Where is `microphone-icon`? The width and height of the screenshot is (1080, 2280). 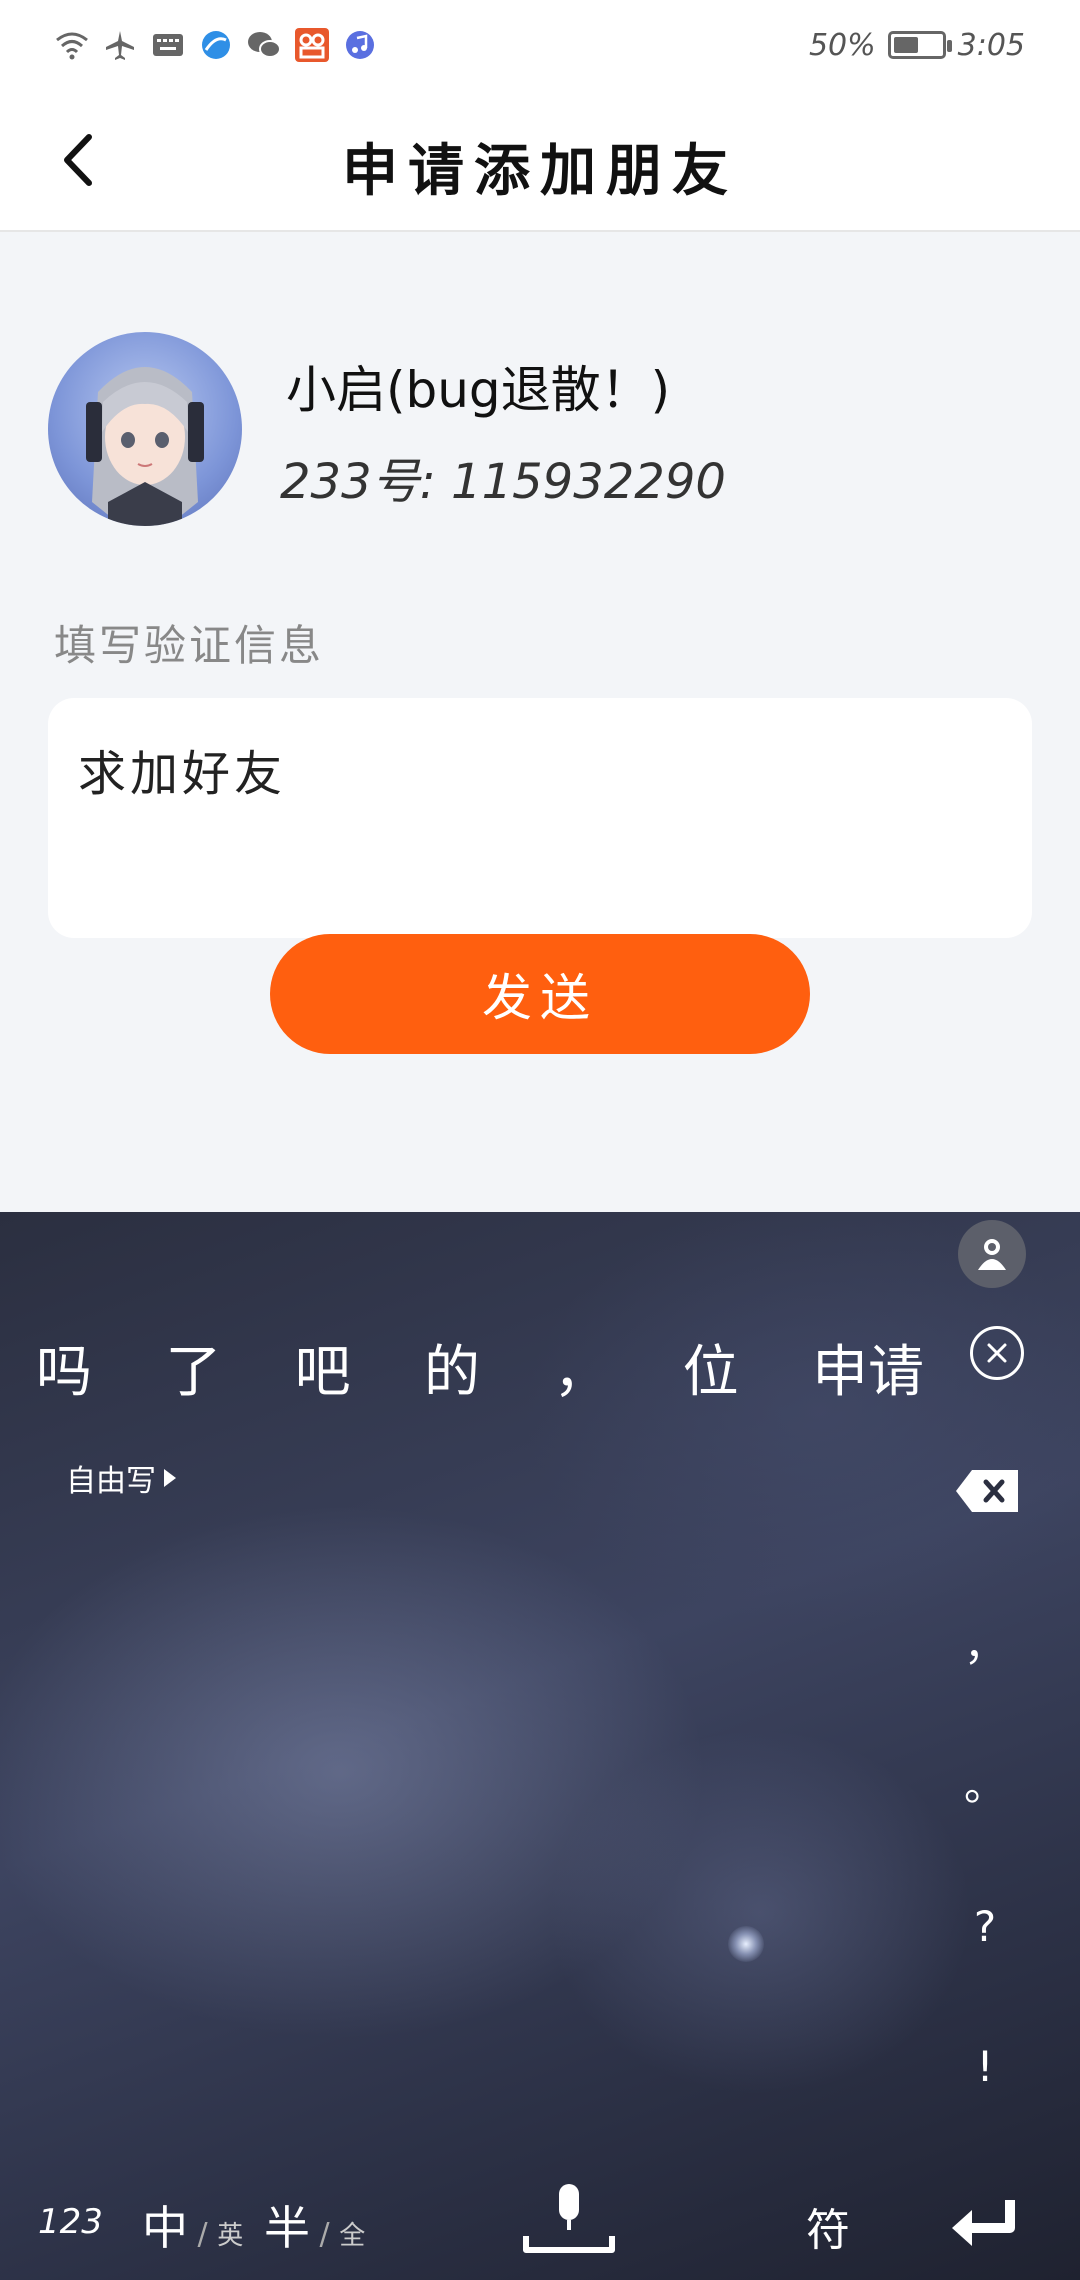
microphone-icon is located at coordinates (569, 2218).